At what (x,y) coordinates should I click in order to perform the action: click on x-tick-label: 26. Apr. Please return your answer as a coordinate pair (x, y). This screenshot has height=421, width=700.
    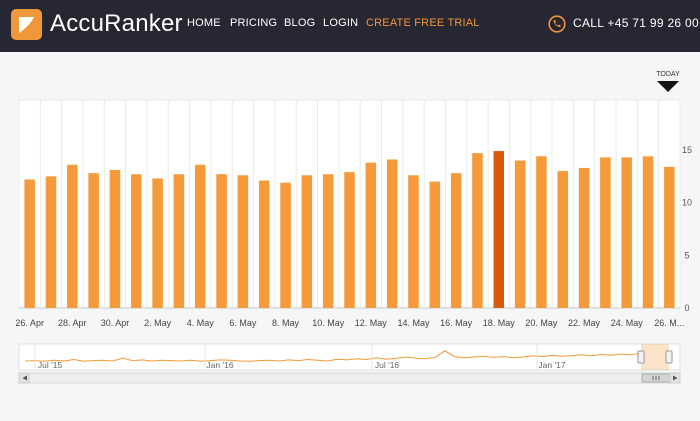
    Looking at the image, I should click on (29, 323).